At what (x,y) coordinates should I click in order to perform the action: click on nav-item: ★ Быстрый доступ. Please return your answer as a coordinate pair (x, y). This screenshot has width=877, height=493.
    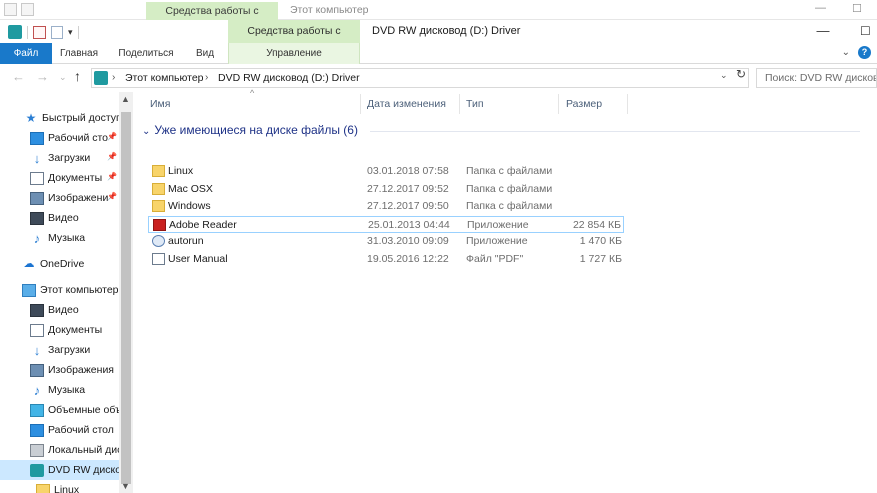
    Looking at the image, I should click on (59, 118).